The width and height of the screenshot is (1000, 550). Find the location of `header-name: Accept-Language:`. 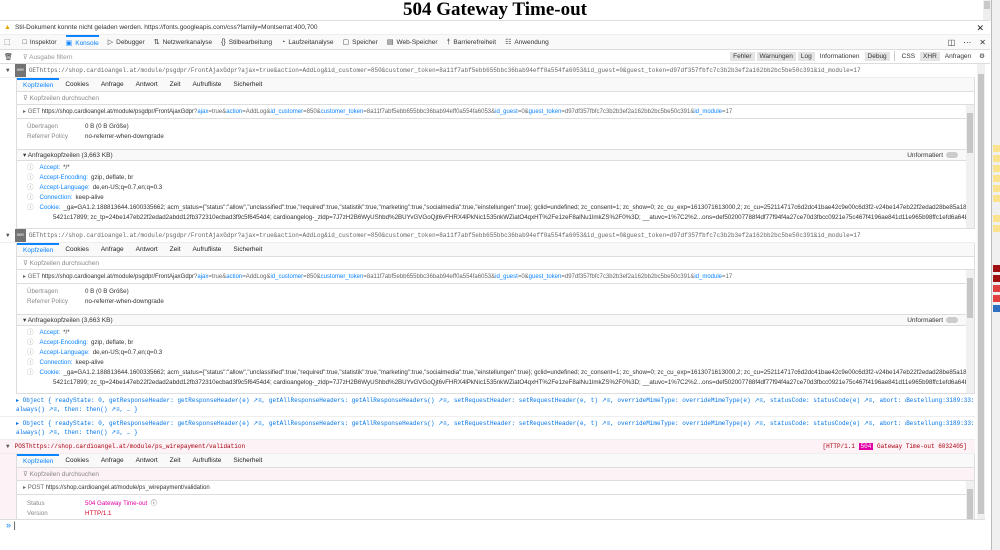

header-name: Accept-Language: is located at coordinates (64, 352).